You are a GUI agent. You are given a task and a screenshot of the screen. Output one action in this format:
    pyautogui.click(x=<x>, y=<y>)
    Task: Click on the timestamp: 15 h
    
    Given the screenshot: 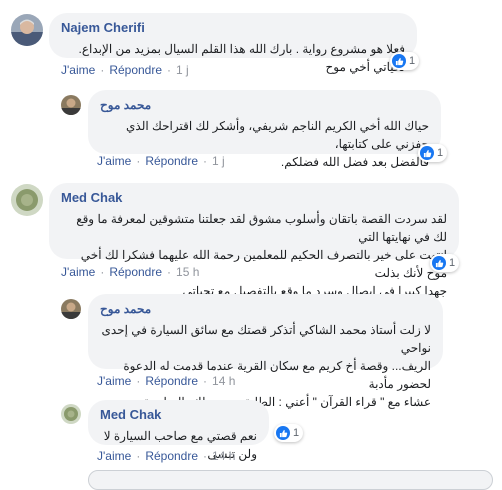 What is the action you would take?
    pyautogui.click(x=187, y=272)
    